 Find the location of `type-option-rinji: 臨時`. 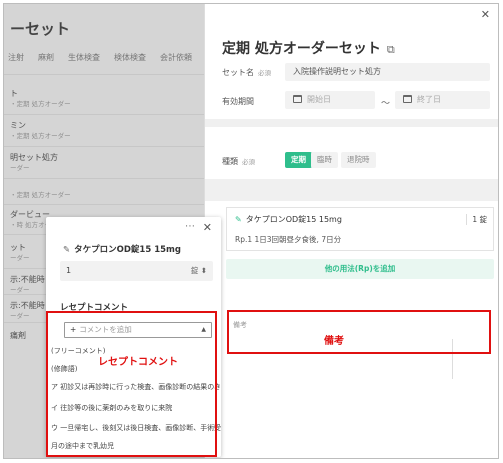

type-option-rinji: 臨時 is located at coordinates (324, 160).